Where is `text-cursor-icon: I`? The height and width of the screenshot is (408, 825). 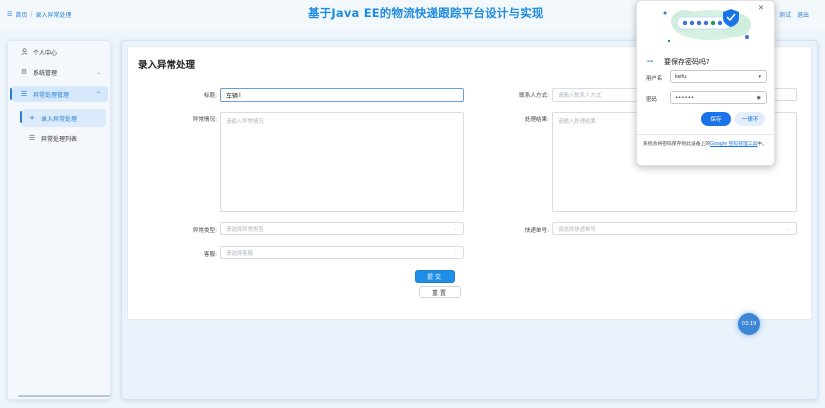 text-cursor-icon: I is located at coordinates (240, 95).